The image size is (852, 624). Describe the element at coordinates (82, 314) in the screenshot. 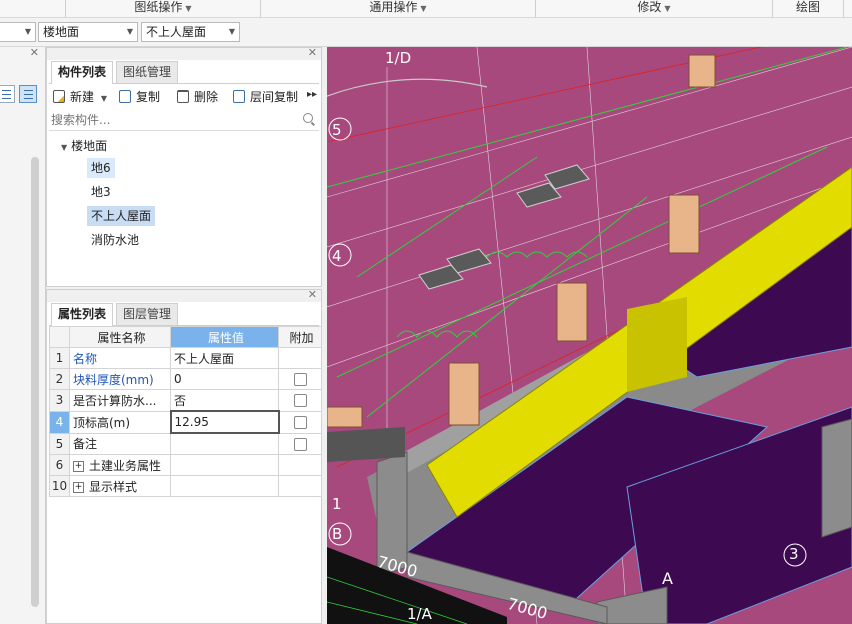

I see `tab-property-list: 属性列表` at that location.